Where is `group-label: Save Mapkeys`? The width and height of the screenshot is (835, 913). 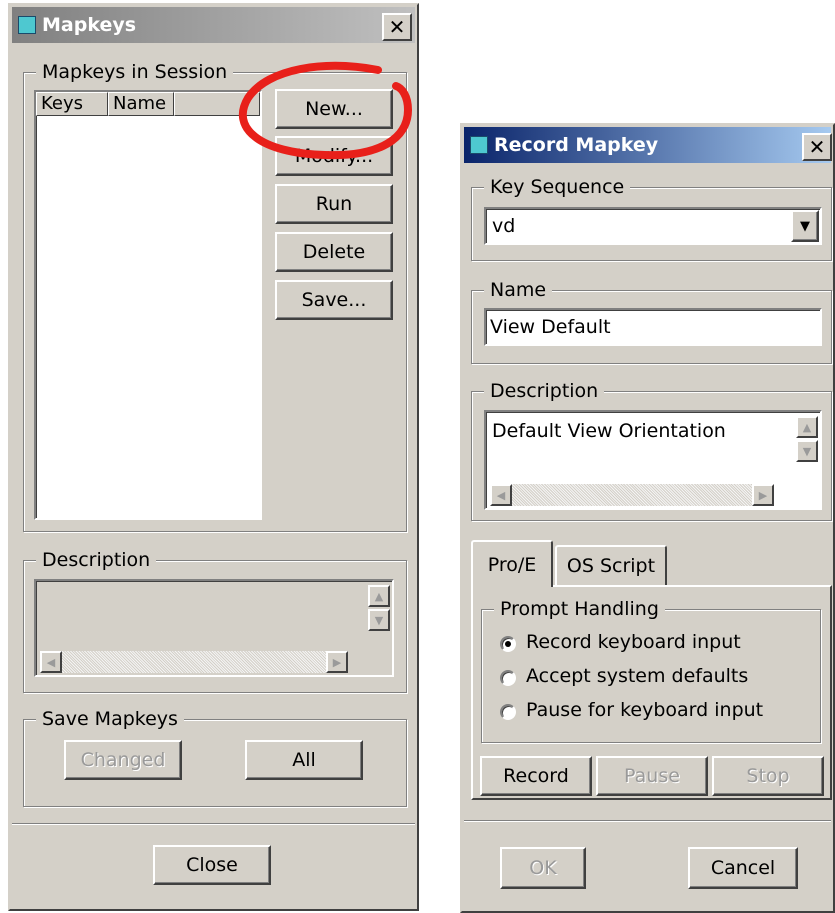 group-label: Save Mapkeys is located at coordinates (110, 719).